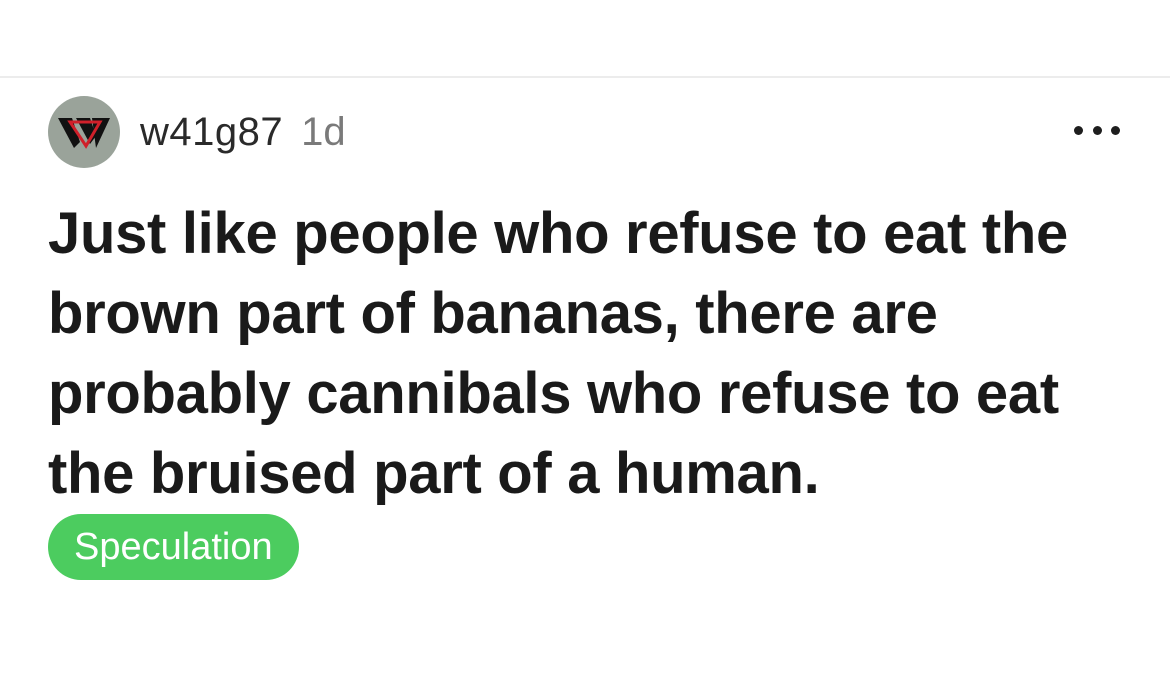 Image resolution: width=1170 pixels, height=680 pixels. I want to click on username: w41g87, so click(211, 132).